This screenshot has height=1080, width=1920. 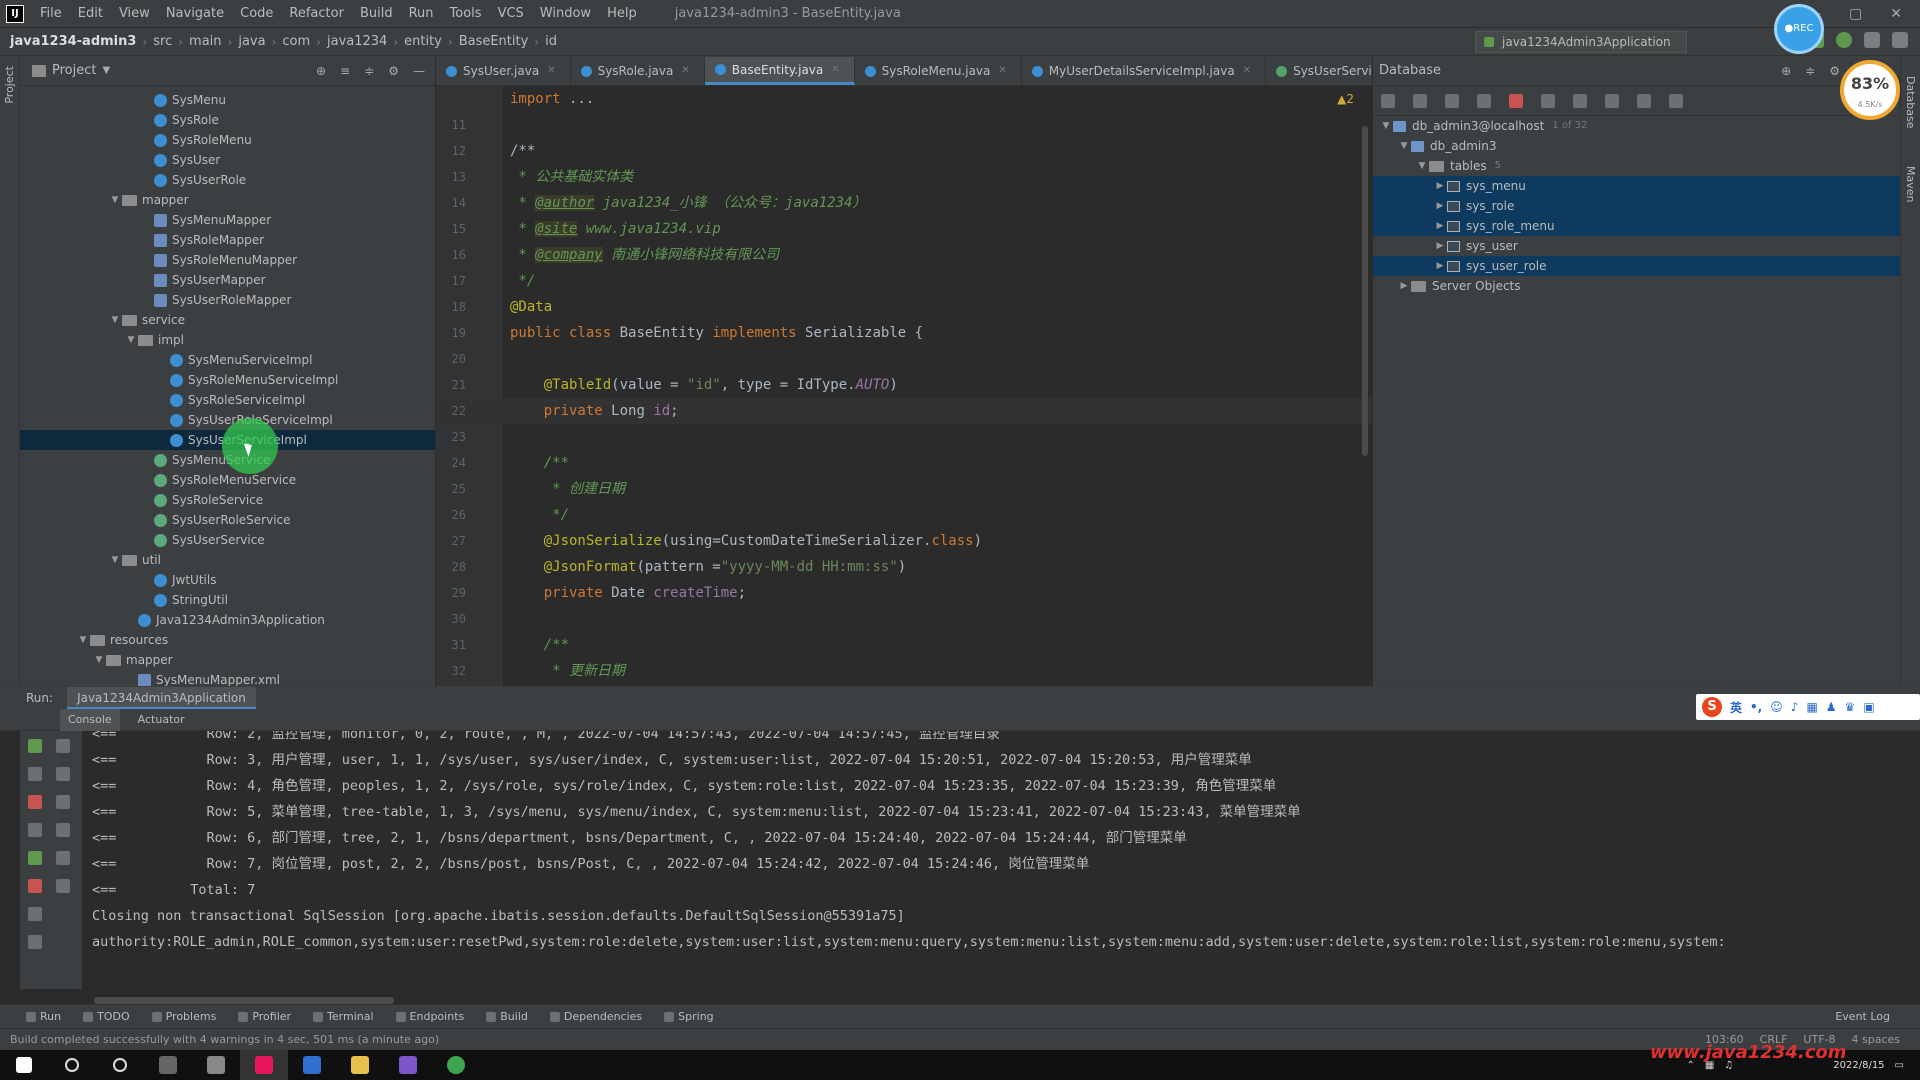 What do you see at coordinates (1581, 42) in the screenshot?
I see `run-configuration-select: java1234Admin3Application` at bounding box center [1581, 42].